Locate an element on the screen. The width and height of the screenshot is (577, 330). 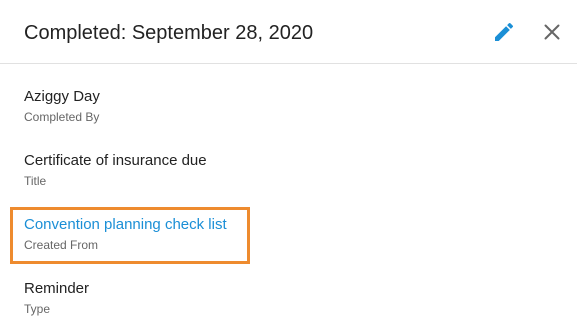
field-label: Completed By is located at coordinates (62, 117).